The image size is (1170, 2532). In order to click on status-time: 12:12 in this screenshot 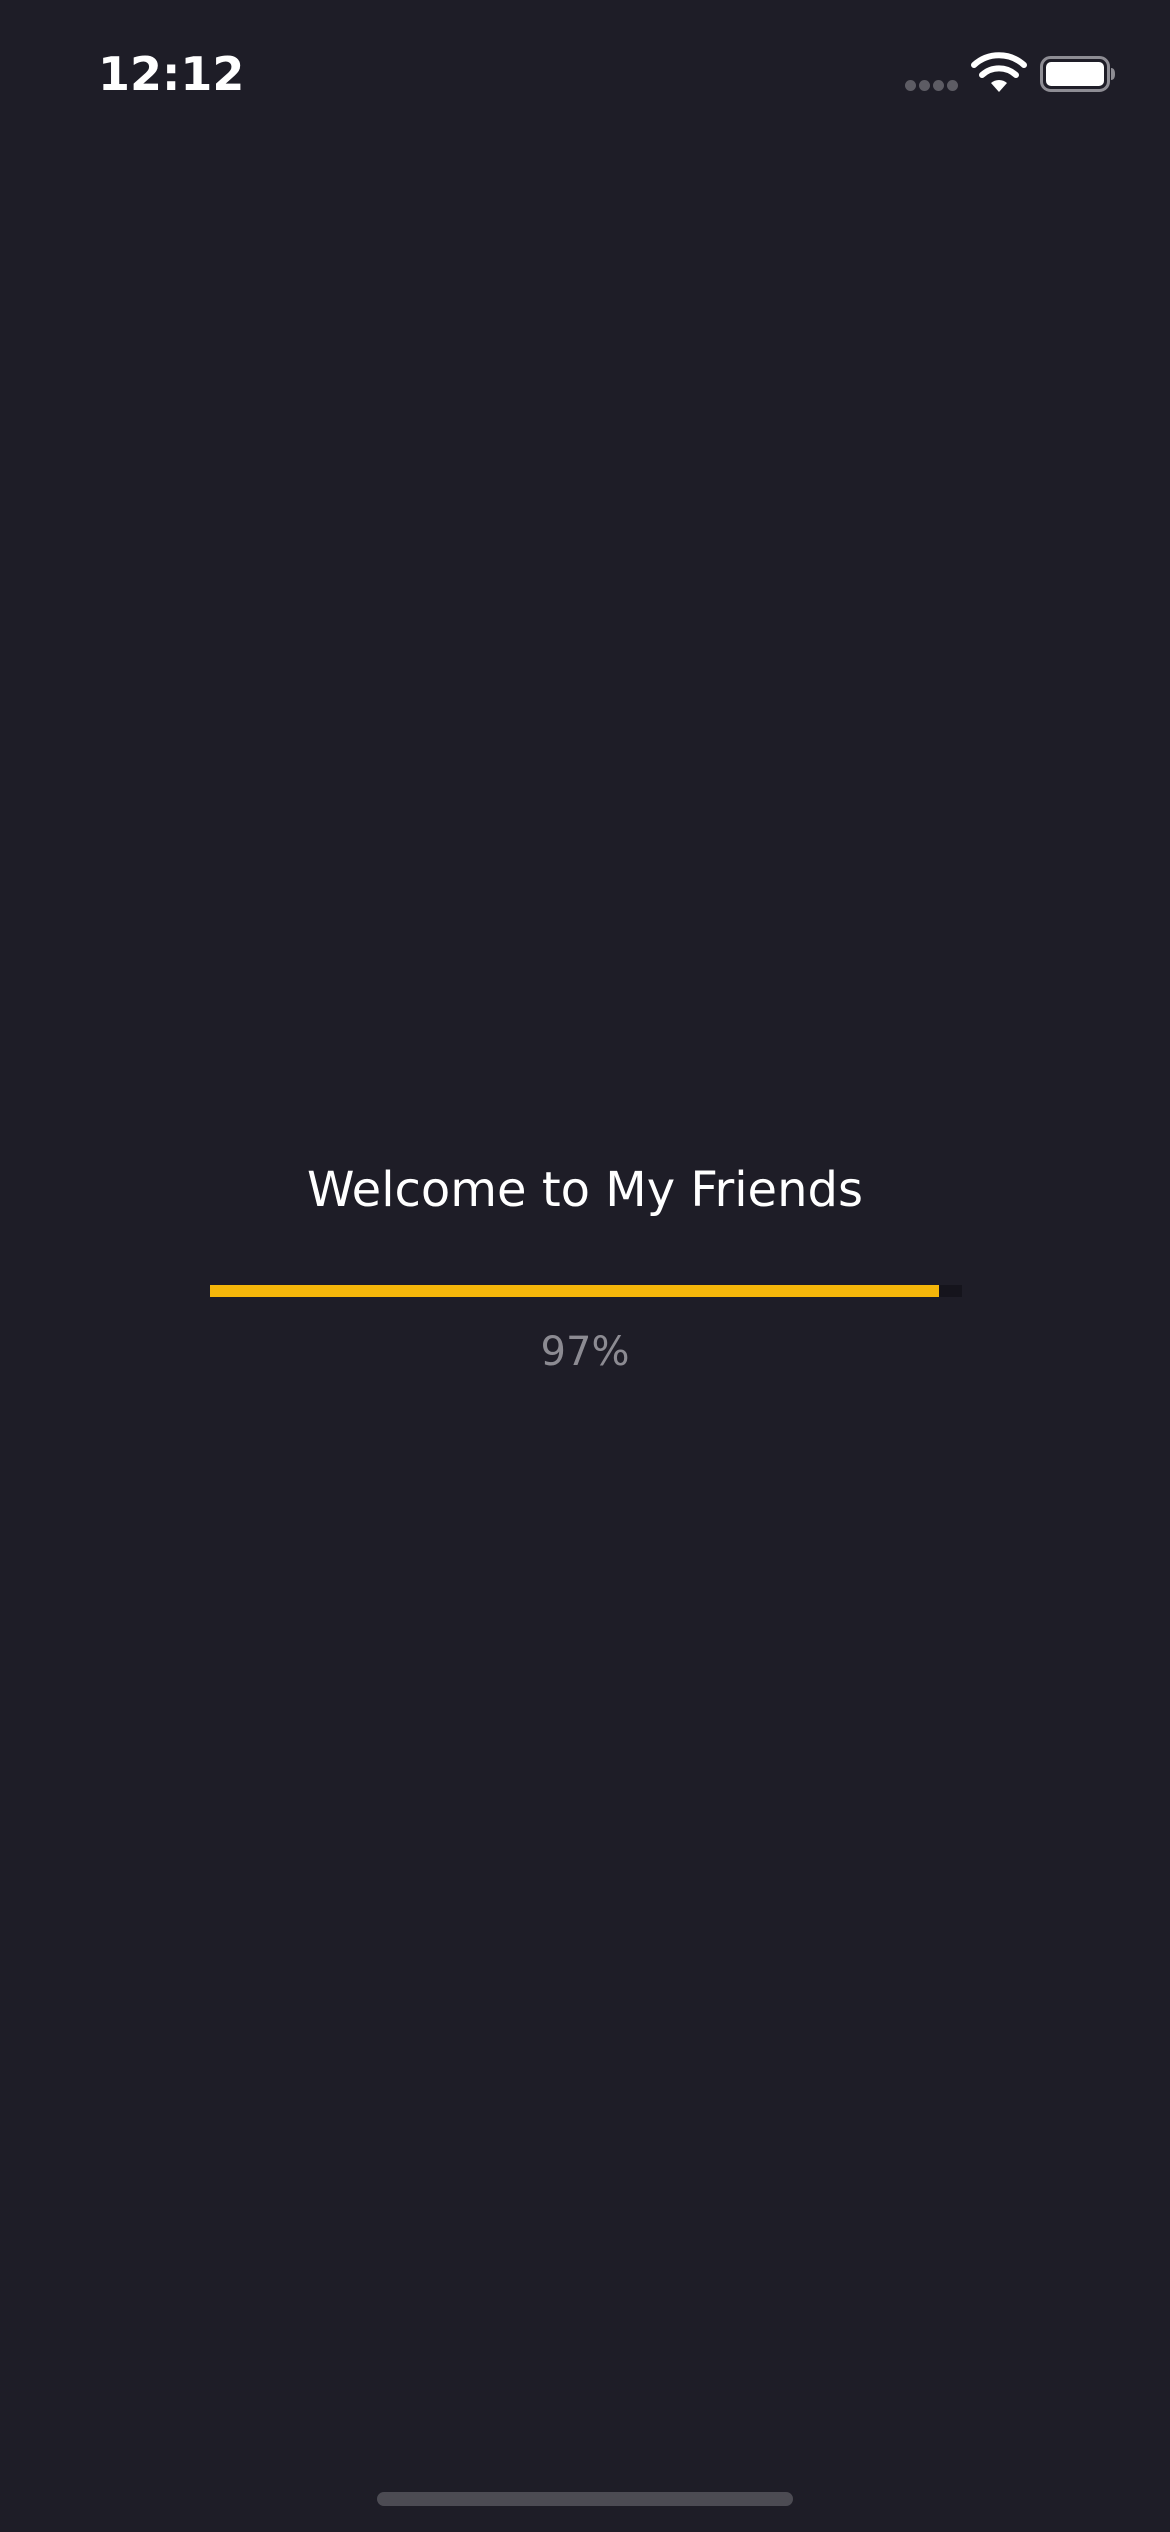, I will do `click(171, 74)`.